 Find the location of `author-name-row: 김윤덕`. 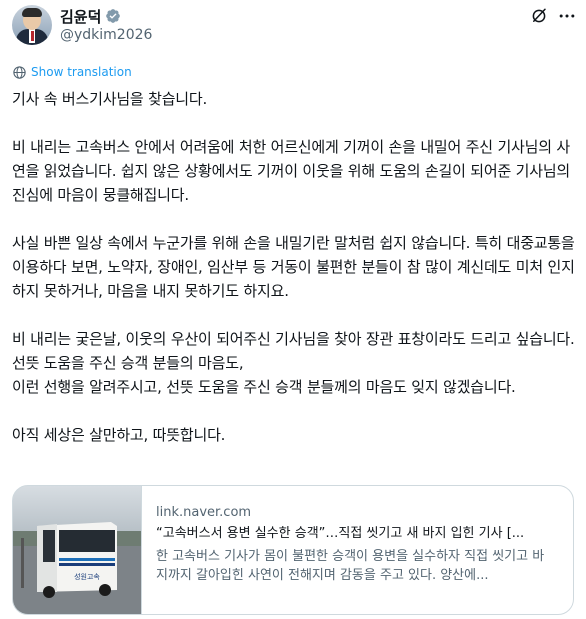

author-name-row: 김윤덕 is located at coordinates (90, 16).